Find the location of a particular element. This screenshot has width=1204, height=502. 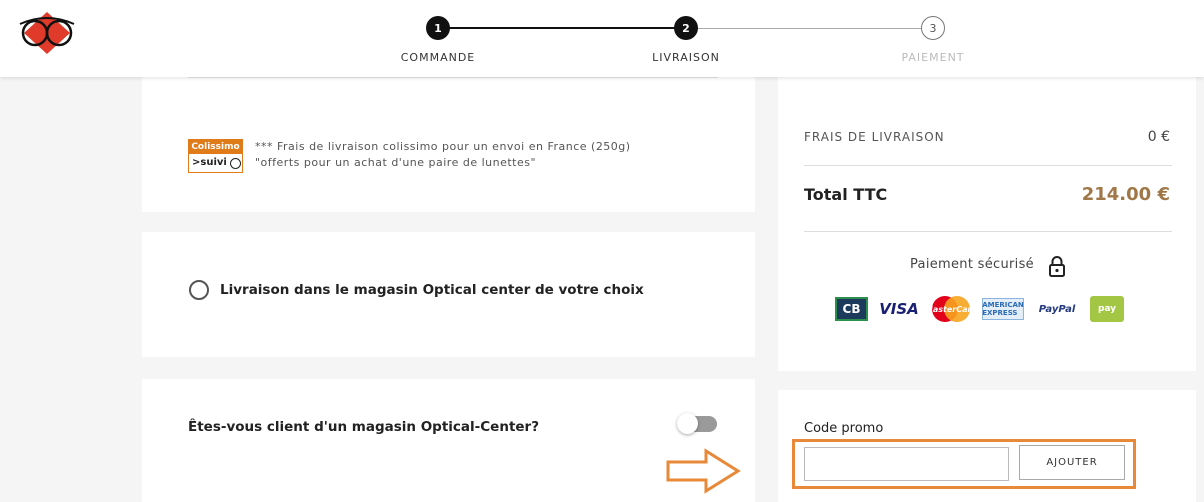

promo-code-card: Code promo AJOUTER is located at coordinates (987, 446).